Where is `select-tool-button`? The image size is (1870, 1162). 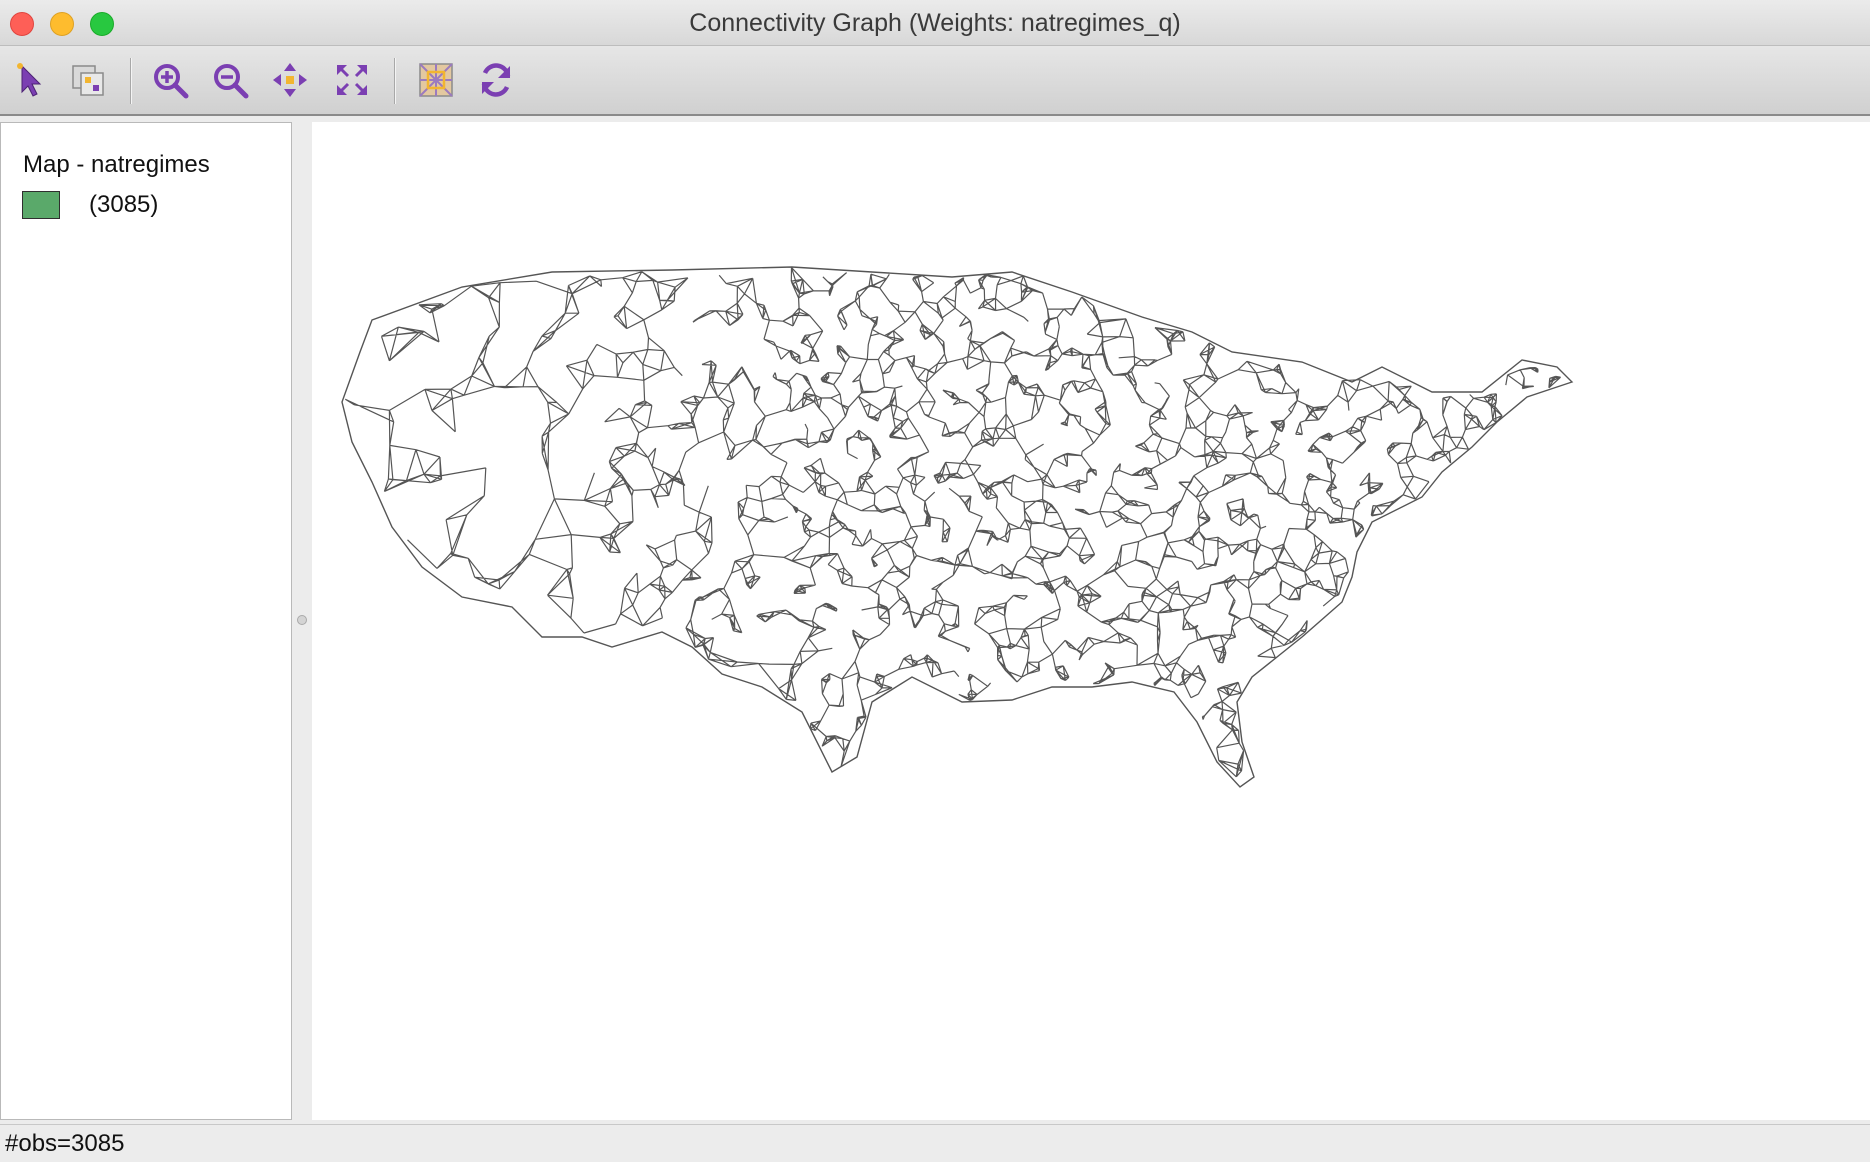
select-tool-button is located at coordinates (30, 80).